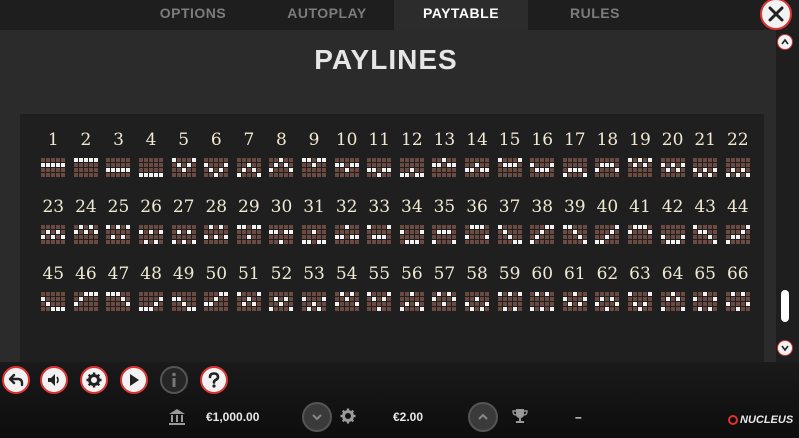 This screenshot has height=438, width=799. Describe the element at coordinates (16, 380) in the screenshot. I see `back-button` at that location.